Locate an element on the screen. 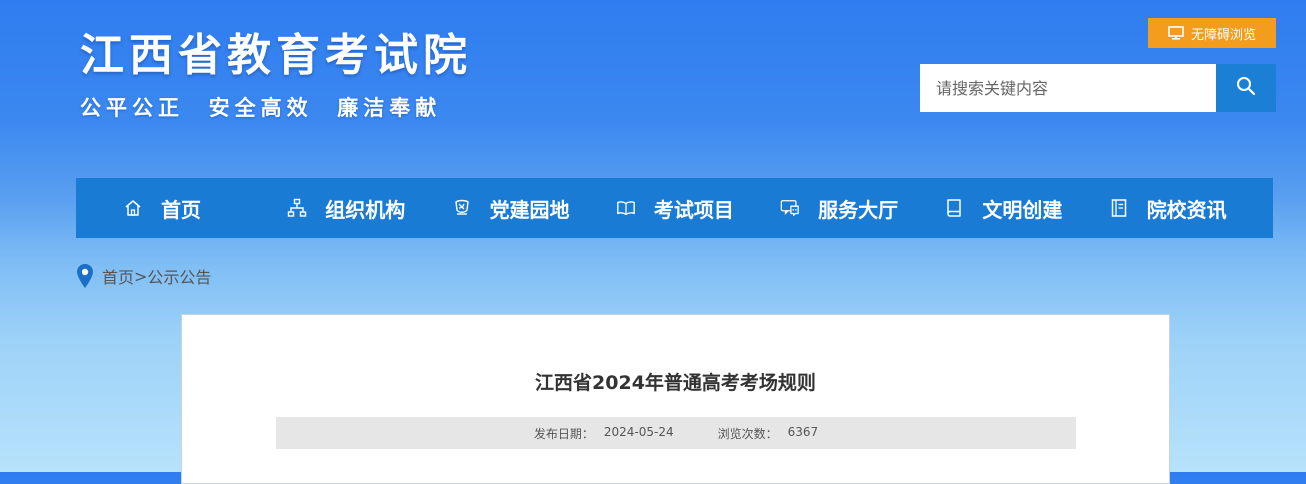 The image size is (1306, 484). main-nav: 首页 组织机构 党建园地 考试项目 服务大厅 文明创建 院校资讯 is located at coordinates (674, 208).